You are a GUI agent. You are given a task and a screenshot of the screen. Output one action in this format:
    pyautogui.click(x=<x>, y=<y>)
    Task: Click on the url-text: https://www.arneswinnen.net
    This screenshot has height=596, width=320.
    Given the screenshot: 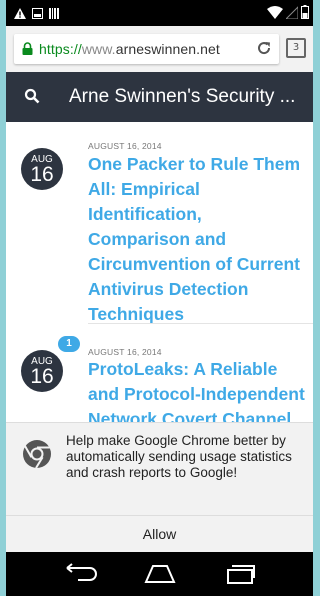 What is the action you would take?
    pyautogui.click(x=129, y=49)
    